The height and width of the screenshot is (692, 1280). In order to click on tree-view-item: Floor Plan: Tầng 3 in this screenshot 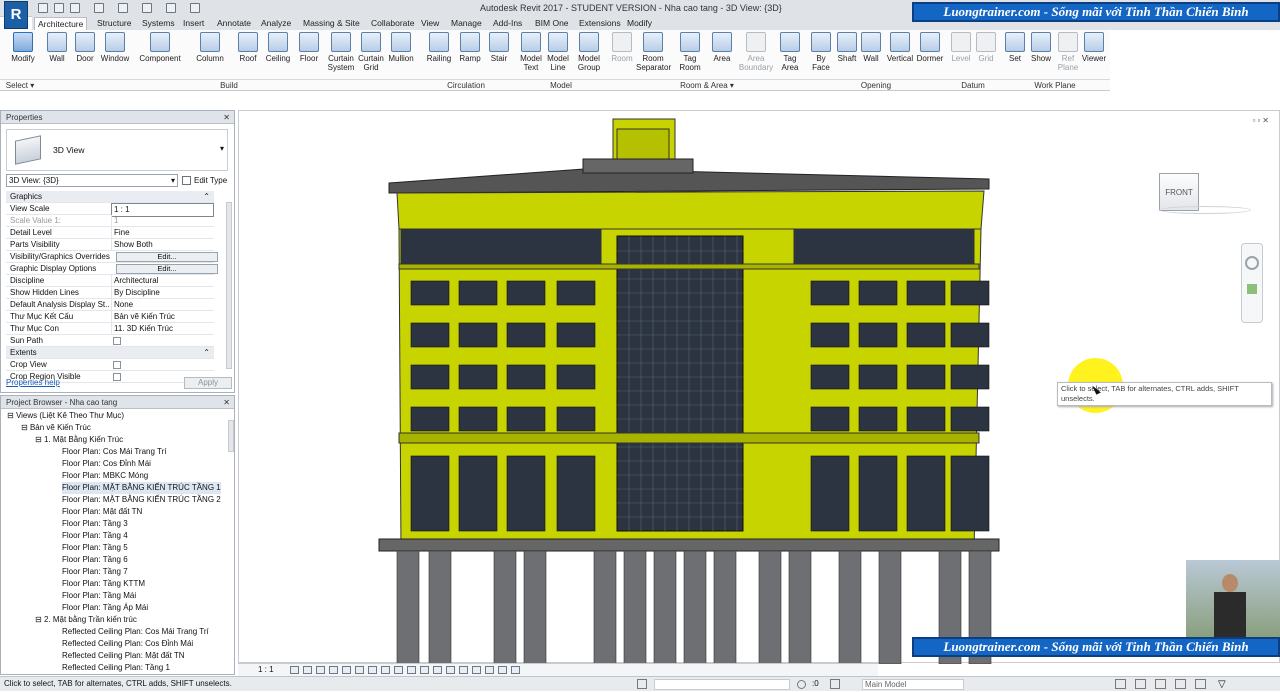, I will do `click(95, 524)`.